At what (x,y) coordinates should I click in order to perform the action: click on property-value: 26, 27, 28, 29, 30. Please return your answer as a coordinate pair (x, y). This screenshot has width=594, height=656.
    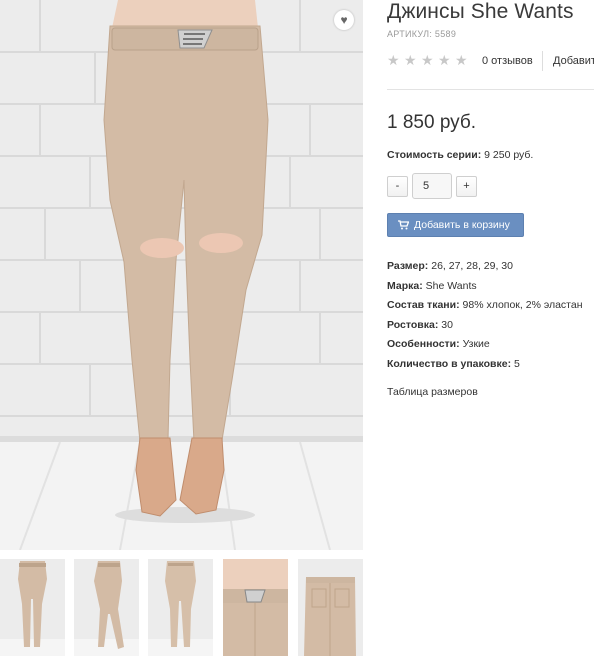
    Looking at the image, I should click on (472, 266).